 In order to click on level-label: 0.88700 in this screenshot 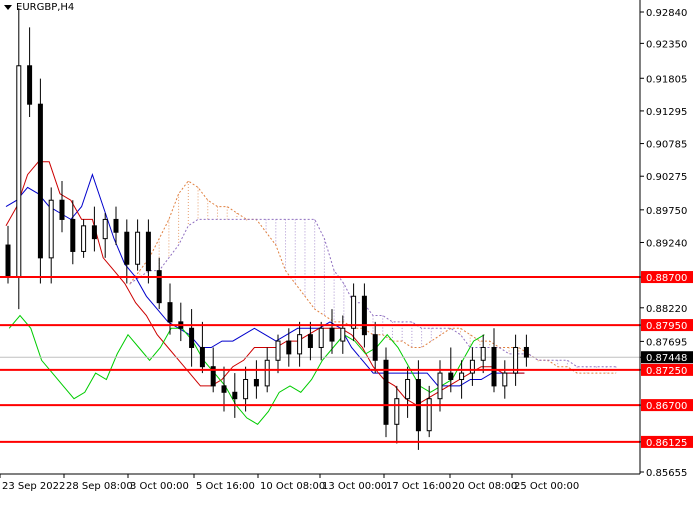, I will do `click(666, 278)`.